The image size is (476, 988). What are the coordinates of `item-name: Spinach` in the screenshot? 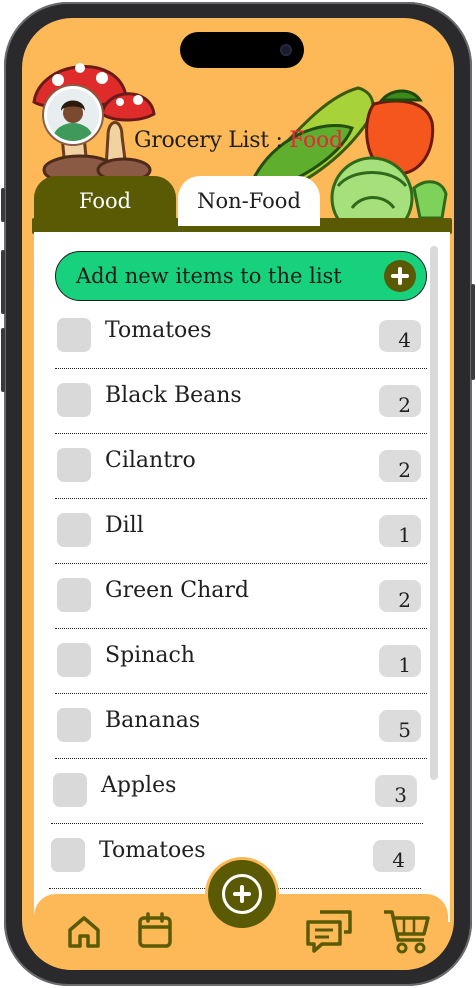 It's located at (150, 655).